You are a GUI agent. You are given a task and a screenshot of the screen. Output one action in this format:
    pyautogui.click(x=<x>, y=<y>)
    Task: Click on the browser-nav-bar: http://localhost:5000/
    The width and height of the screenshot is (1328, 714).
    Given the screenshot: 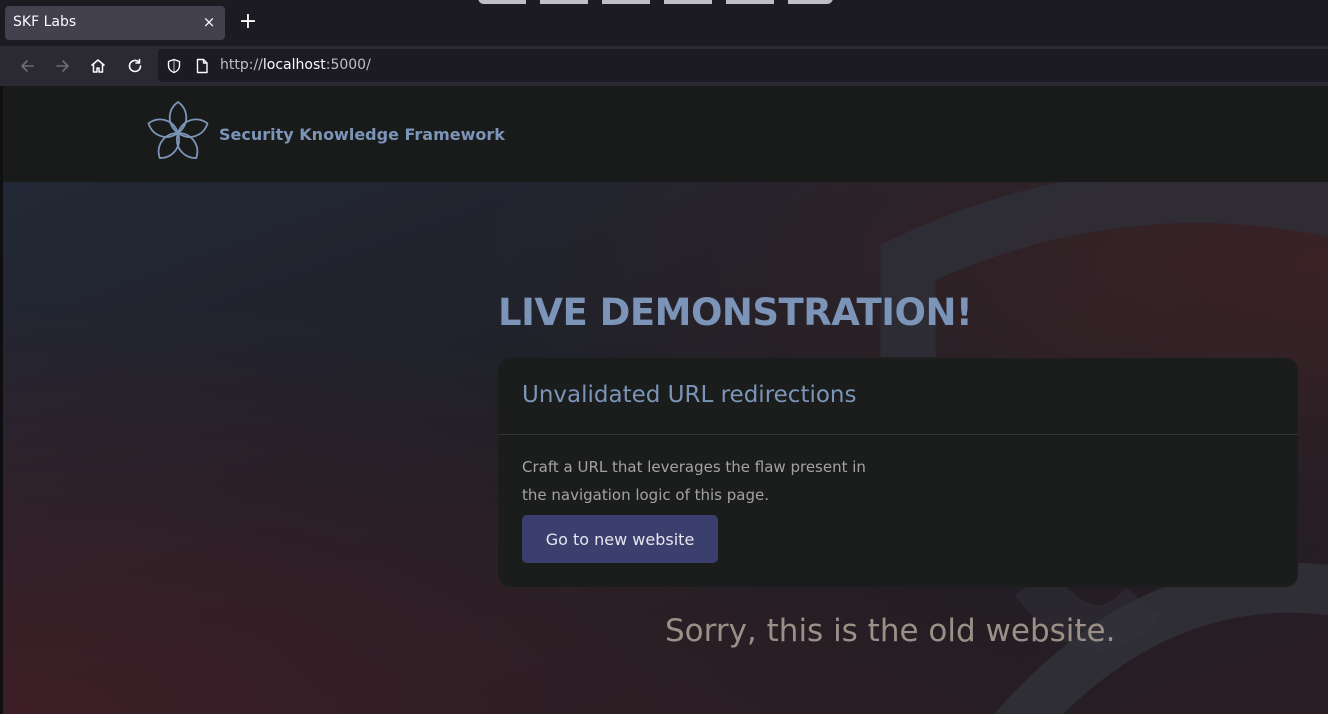 What is the action you would take?
    pyautogui.click(x=664, y=66)
    